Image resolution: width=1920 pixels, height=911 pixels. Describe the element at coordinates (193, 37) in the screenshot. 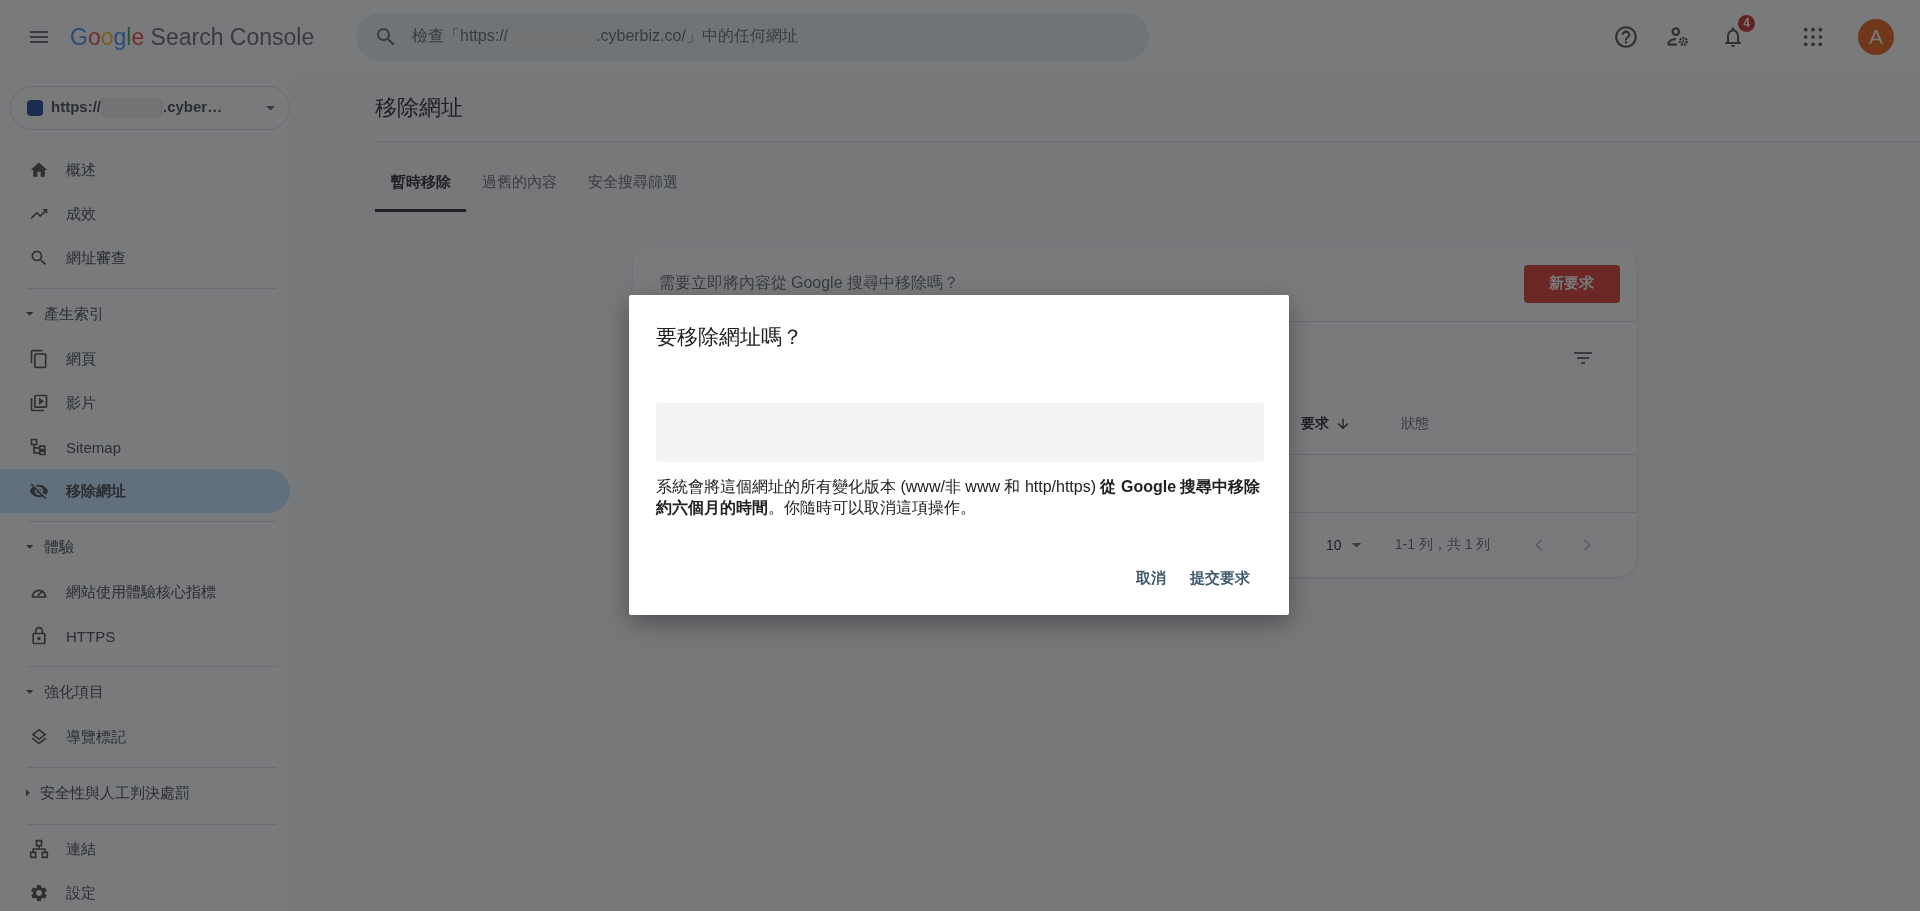

I see `product-logo: Google Search Console` at that location.